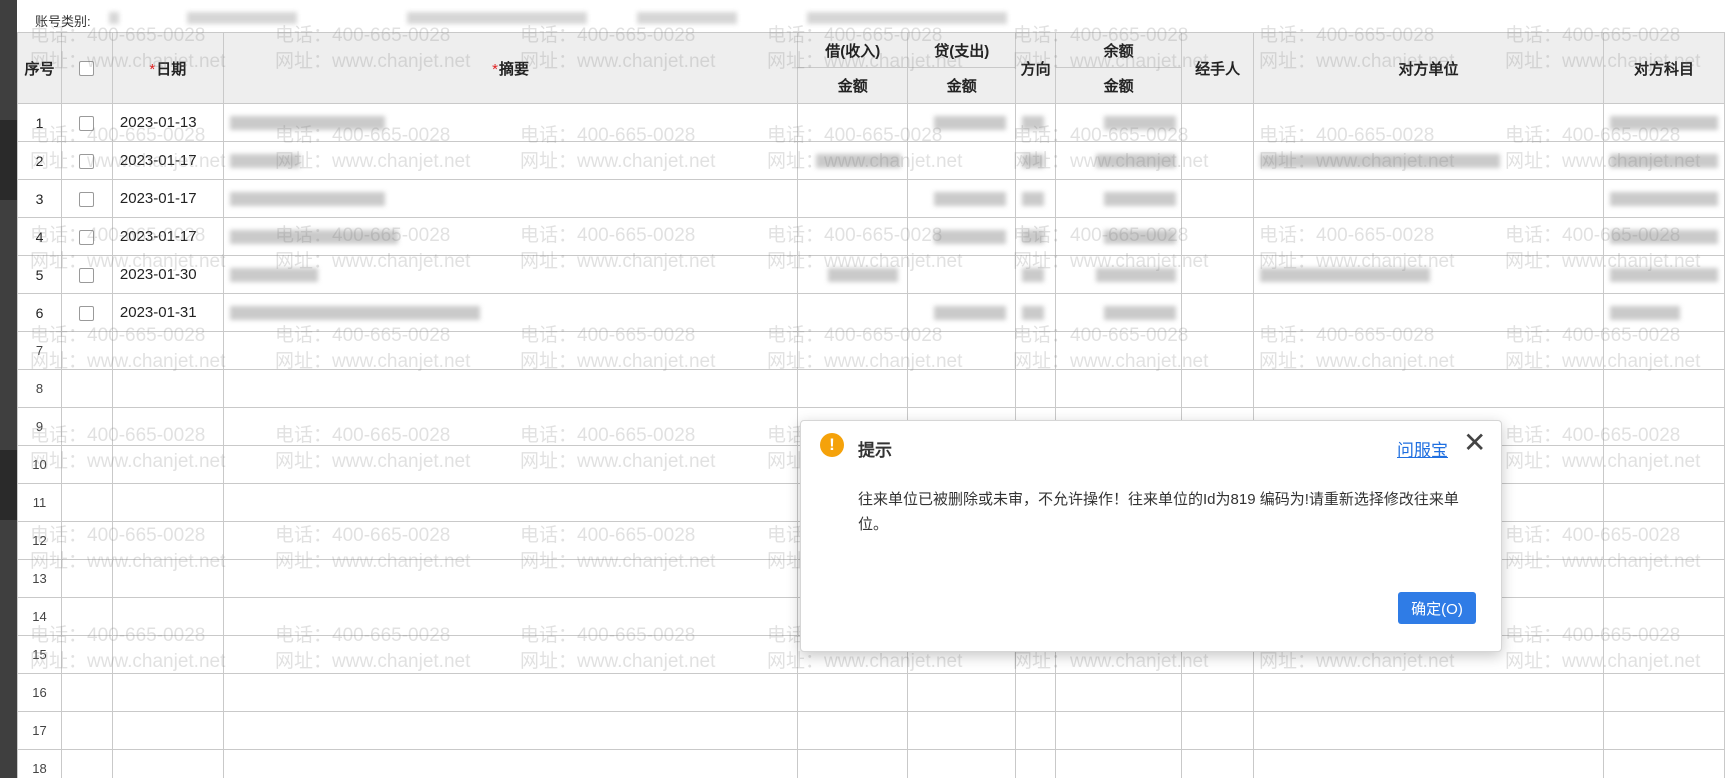  I want to click on table-row: 5 2023-01-30, so click(871, 274).